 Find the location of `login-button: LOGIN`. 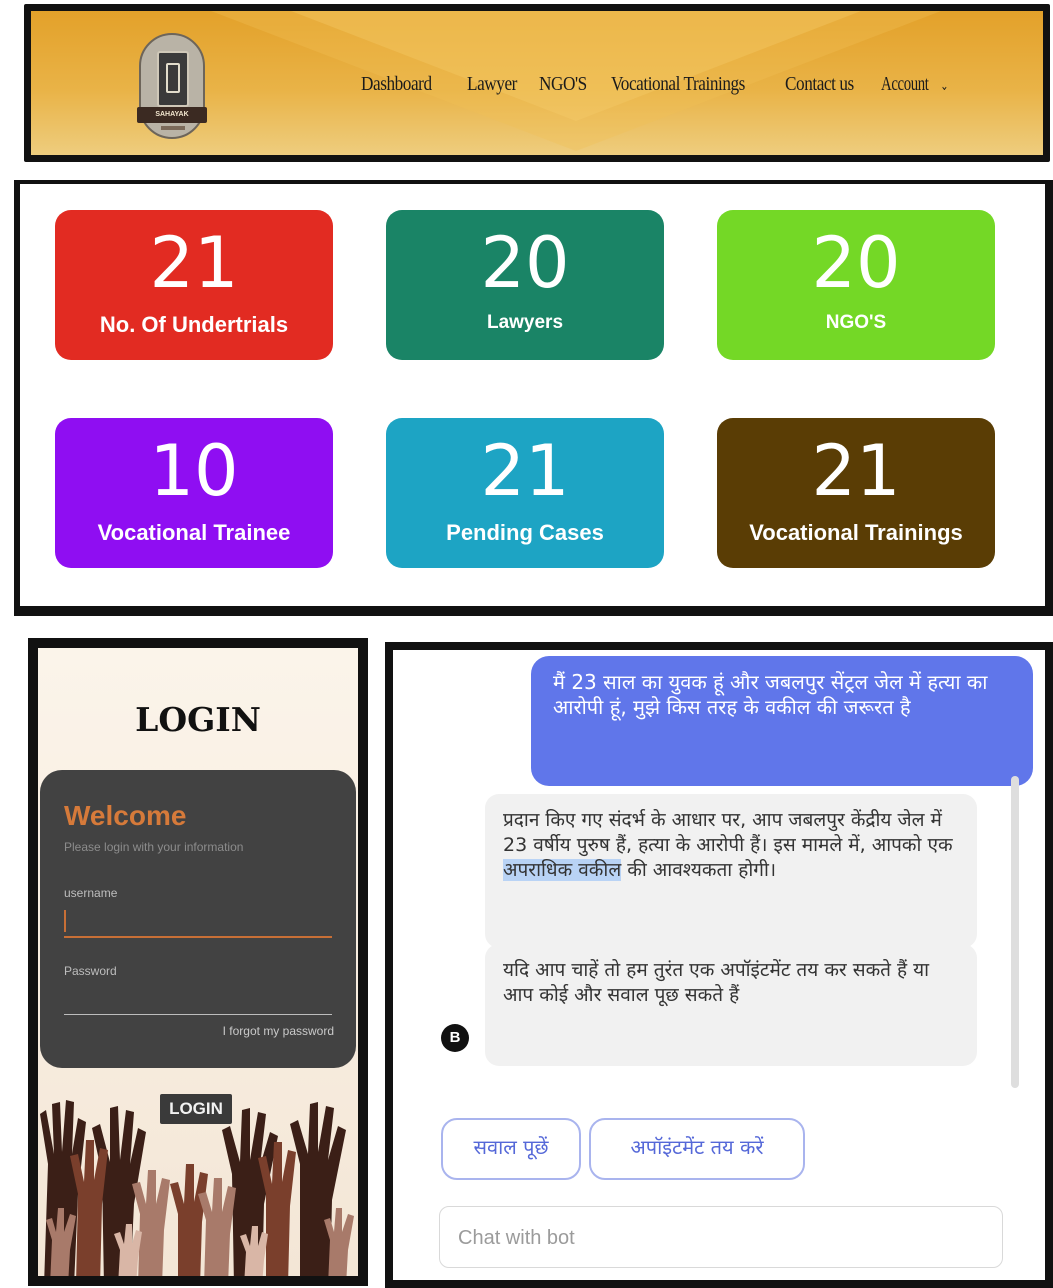

login-button: LOGIN is located at coordinates (196, 1109).